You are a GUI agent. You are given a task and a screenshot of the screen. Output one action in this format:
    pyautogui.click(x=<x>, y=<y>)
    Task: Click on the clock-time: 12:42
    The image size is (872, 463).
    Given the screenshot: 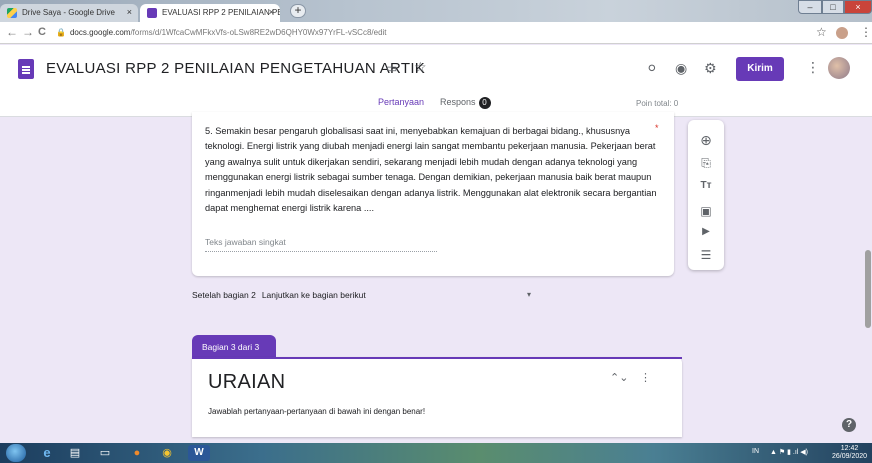 What is the action you would take?
    pyautogui.click(x=849, y=448)
    